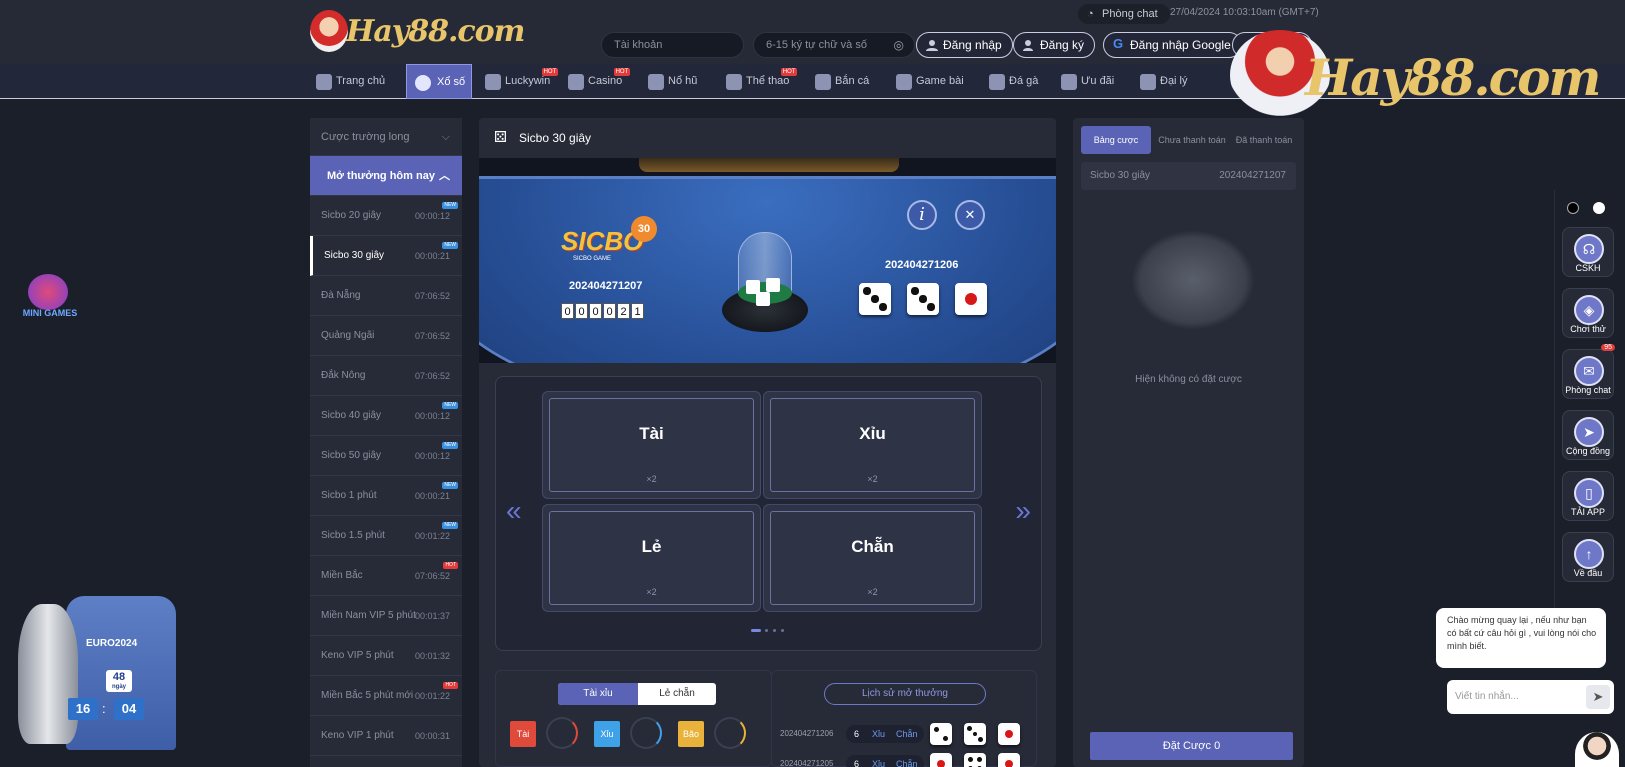 This screenshot has width=1625, height=767. I want to click on draw-item: Sicbo 30 giây 00:00:21 NEW, so click(386, 256).